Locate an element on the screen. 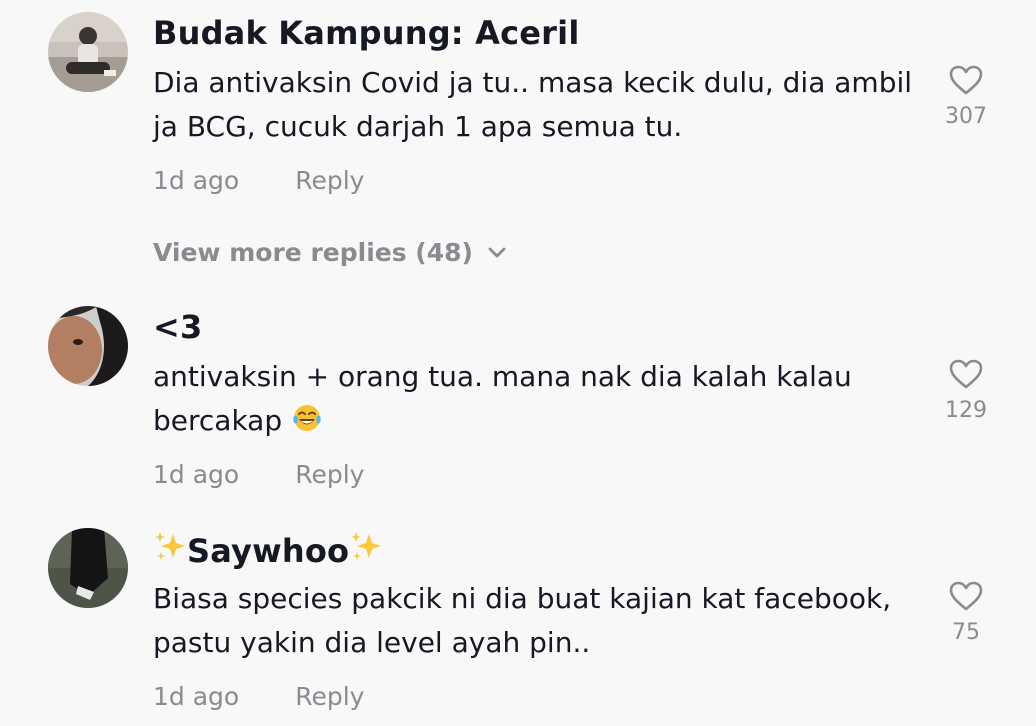 This screenshot has width=1036, height=726. comment-username: Budak Kampung: Aceril is located at coordinates (366, 33).